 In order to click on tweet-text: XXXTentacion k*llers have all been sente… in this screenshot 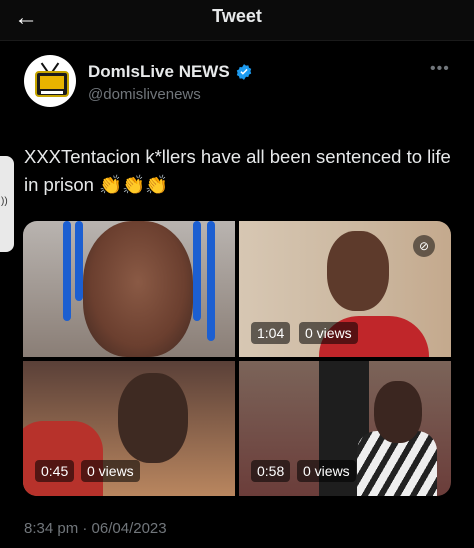, I will do `click(237, 170)`.